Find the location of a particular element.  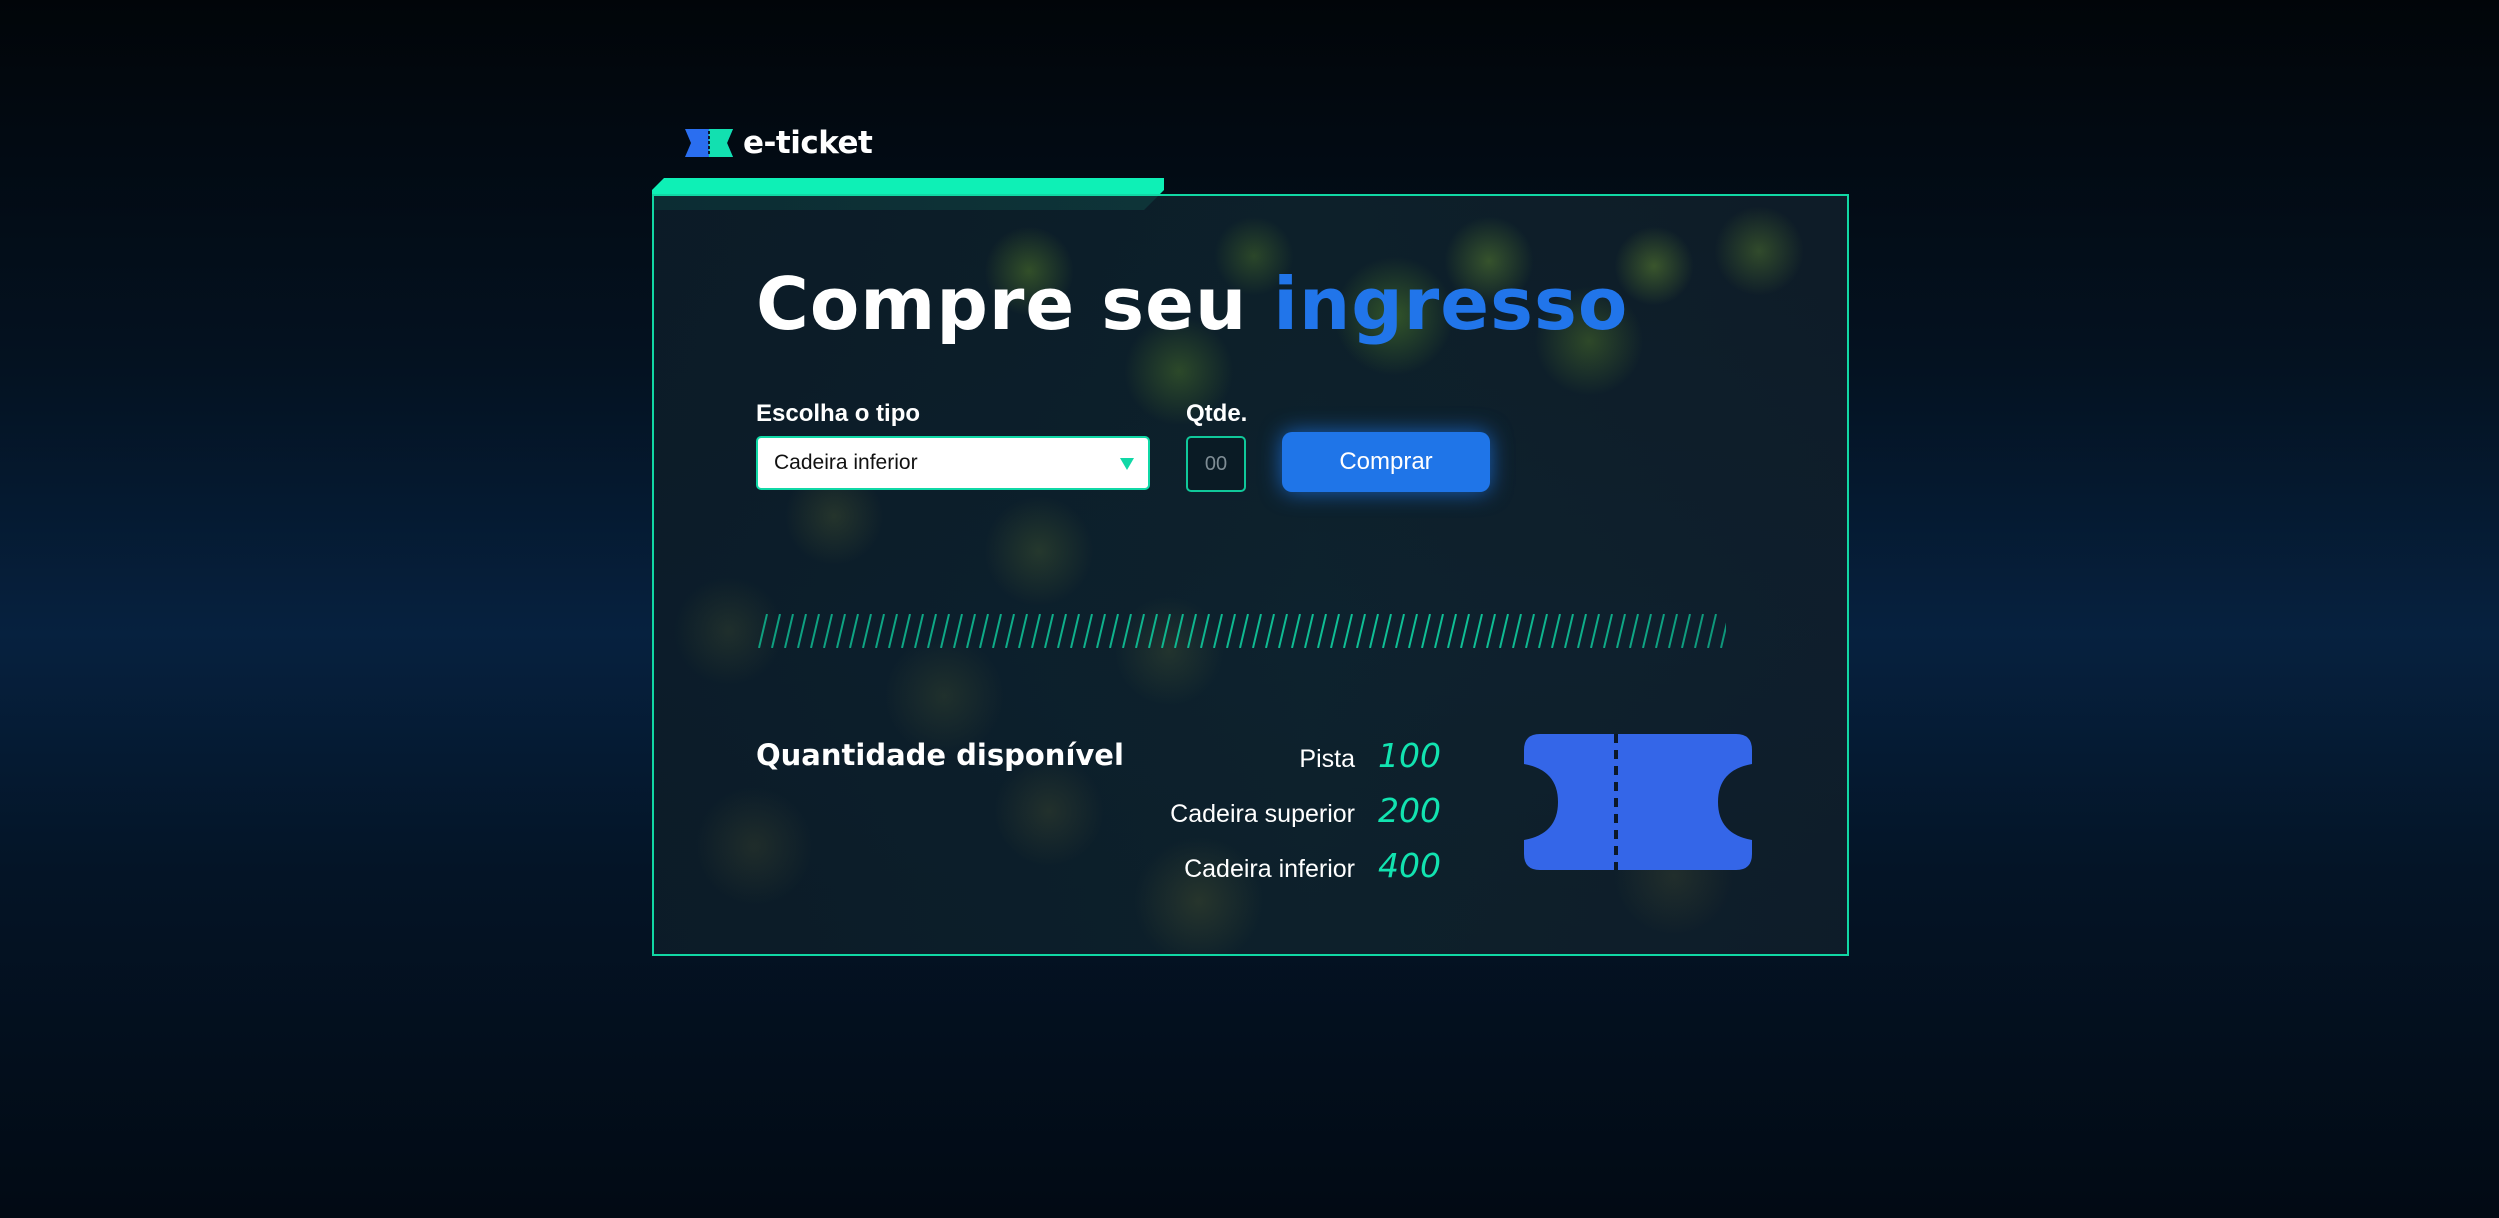

availability-row: Cadeira inferior 400 is located at coordinates (1312, 865).